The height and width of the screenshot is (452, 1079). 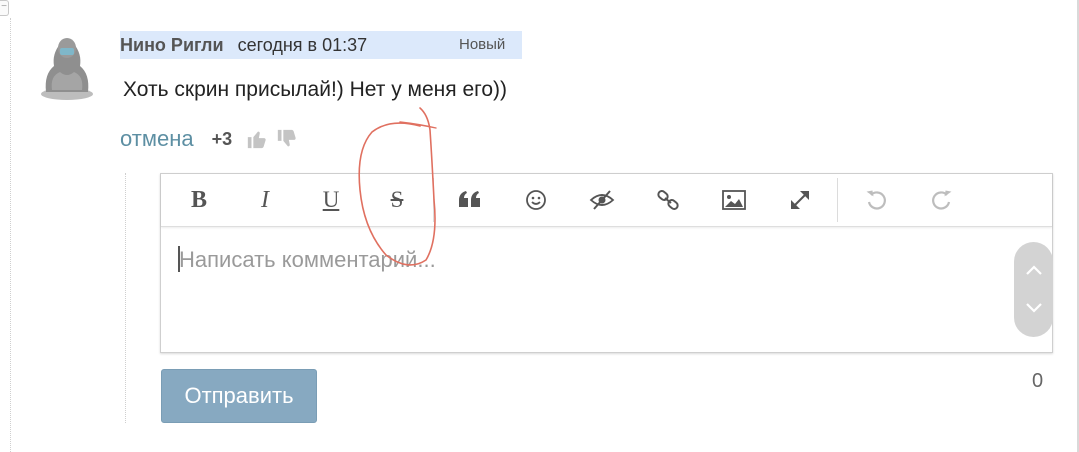 I want to click on expand-icon, so click(x=800, y=200).